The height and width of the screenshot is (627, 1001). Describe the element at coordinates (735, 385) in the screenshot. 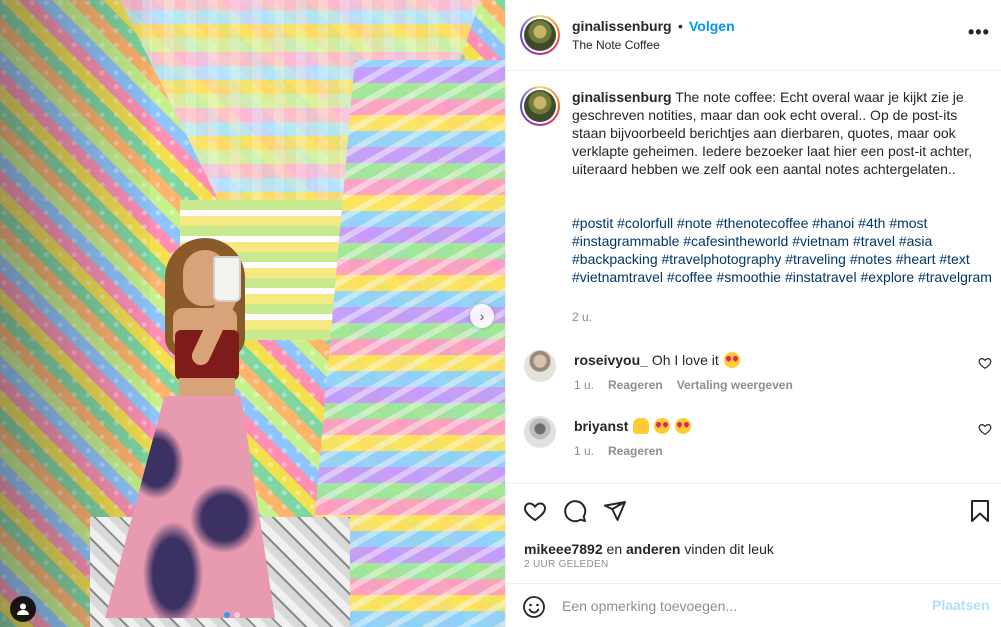

I see `translate-button: Vertaling weergeven` at that location.